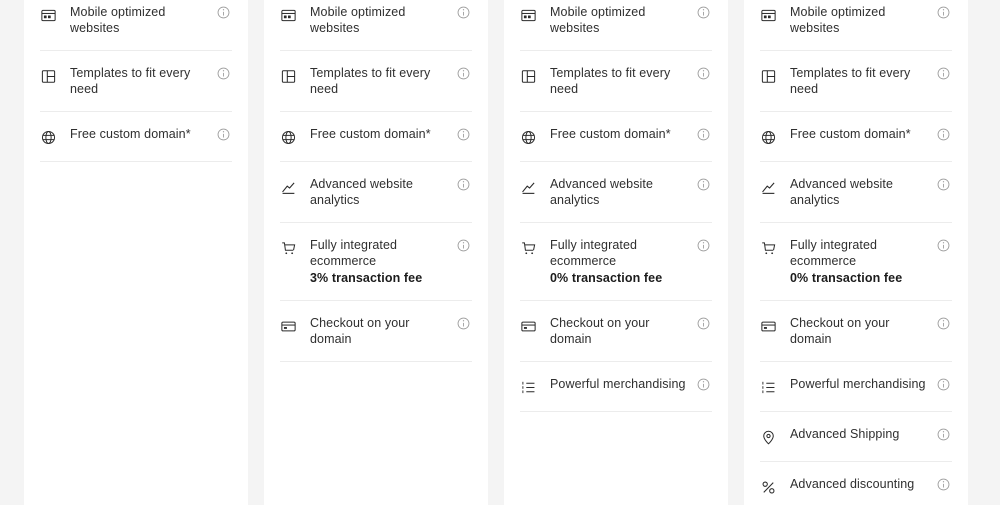 This screenshot has width=1000, height=505. What do you see at coordinates (863, 484) in the screenshot?
I see `feature-text: Advanced discounting` at bounding box center [863, 484].